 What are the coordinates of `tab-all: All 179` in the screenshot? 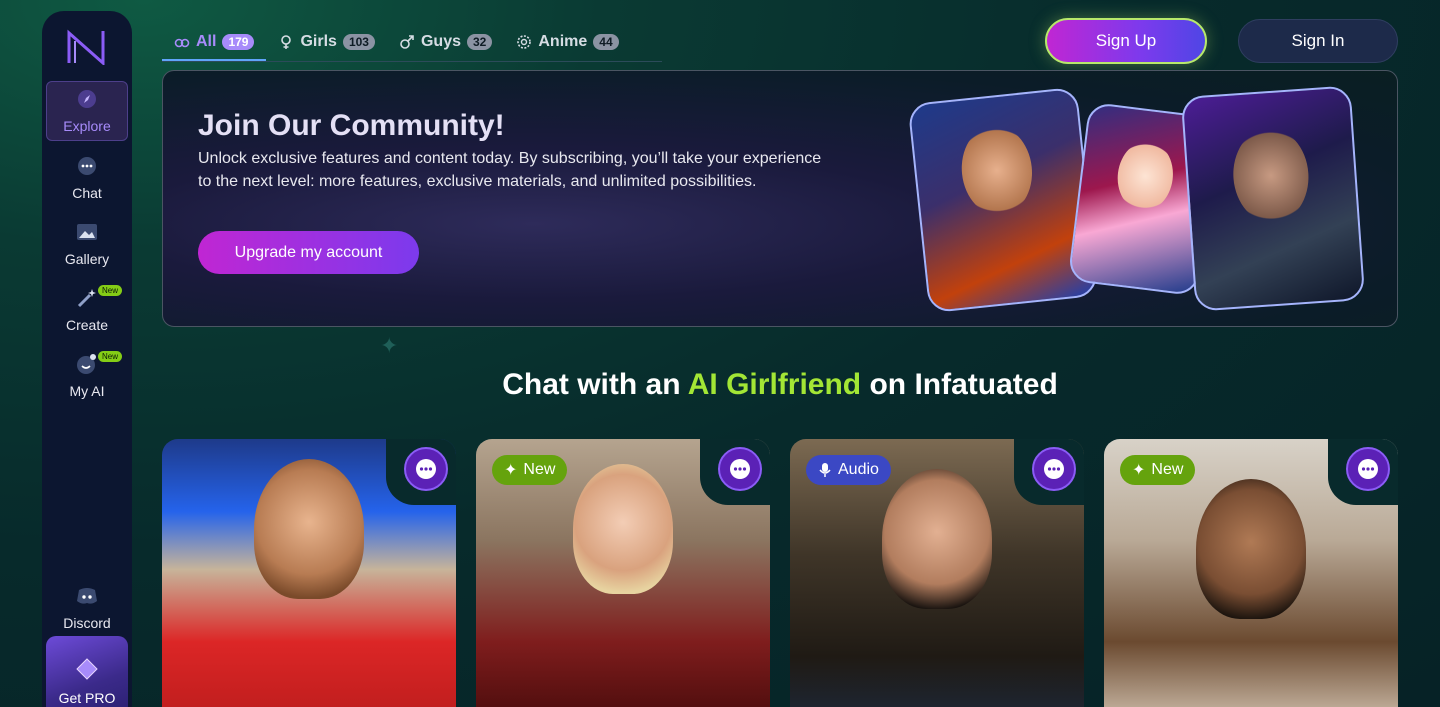 It's located at (214, 42).